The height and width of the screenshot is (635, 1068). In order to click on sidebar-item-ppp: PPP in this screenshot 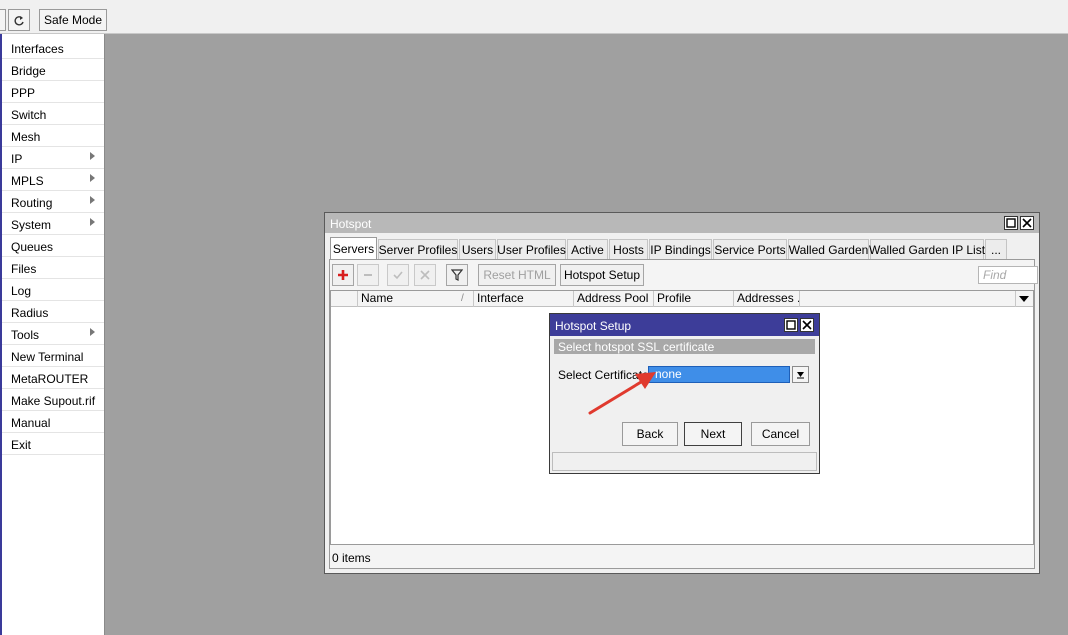, I will do `click(53, 92)`.